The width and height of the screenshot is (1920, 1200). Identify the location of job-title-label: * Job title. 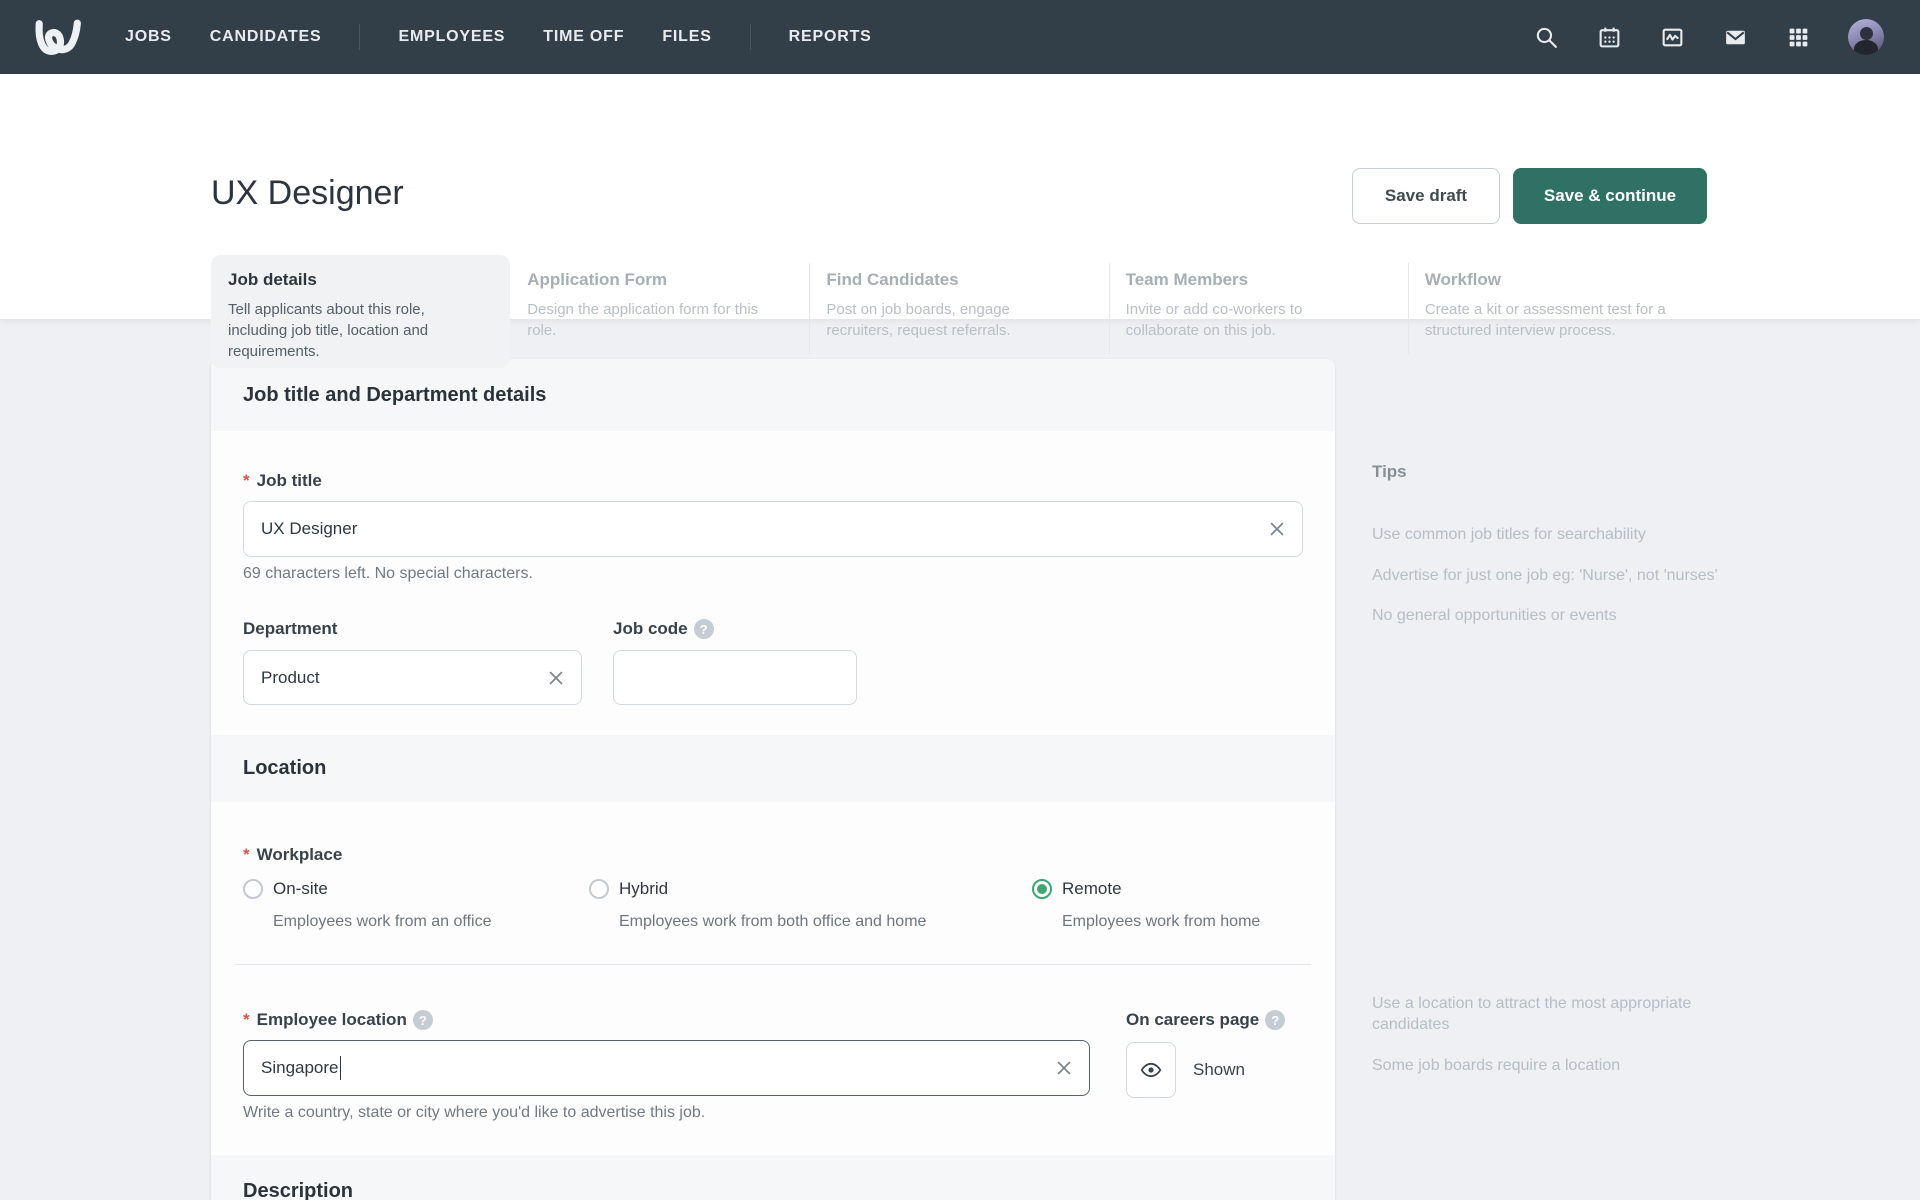
(282, 480).